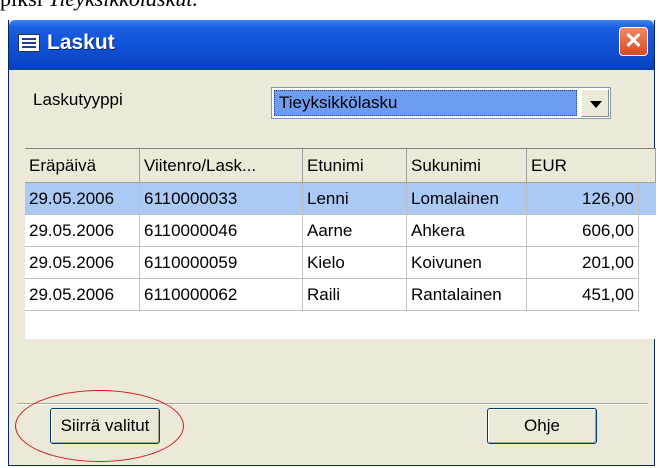  I want to click on chevron-down-icon, so click(595, 103).